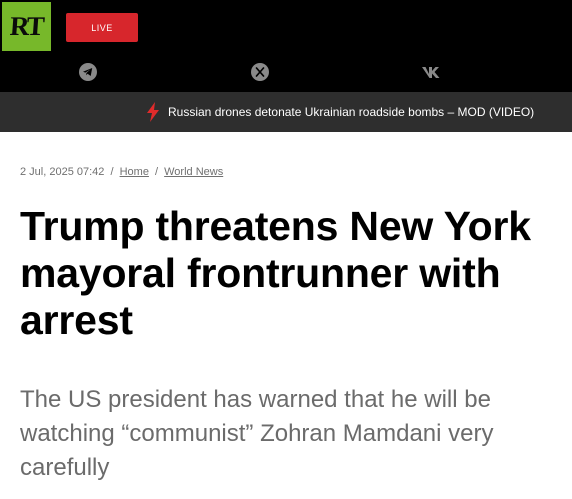 This screenshot has width=572, height=499. I want to click on x-icon, so click(260, 72).